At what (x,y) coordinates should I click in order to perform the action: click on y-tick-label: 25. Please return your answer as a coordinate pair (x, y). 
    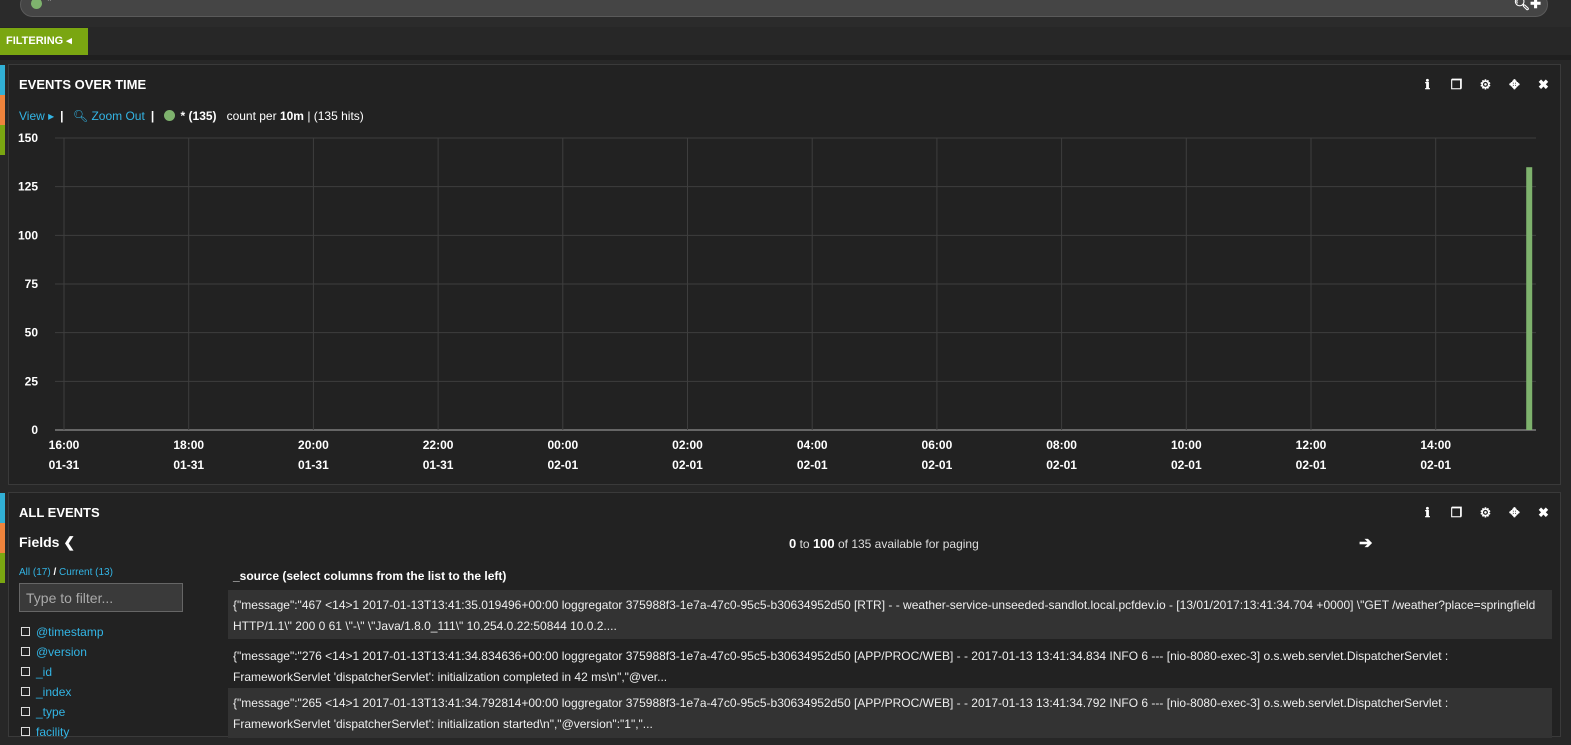
    Looking at the image, I should click on (32, 381).